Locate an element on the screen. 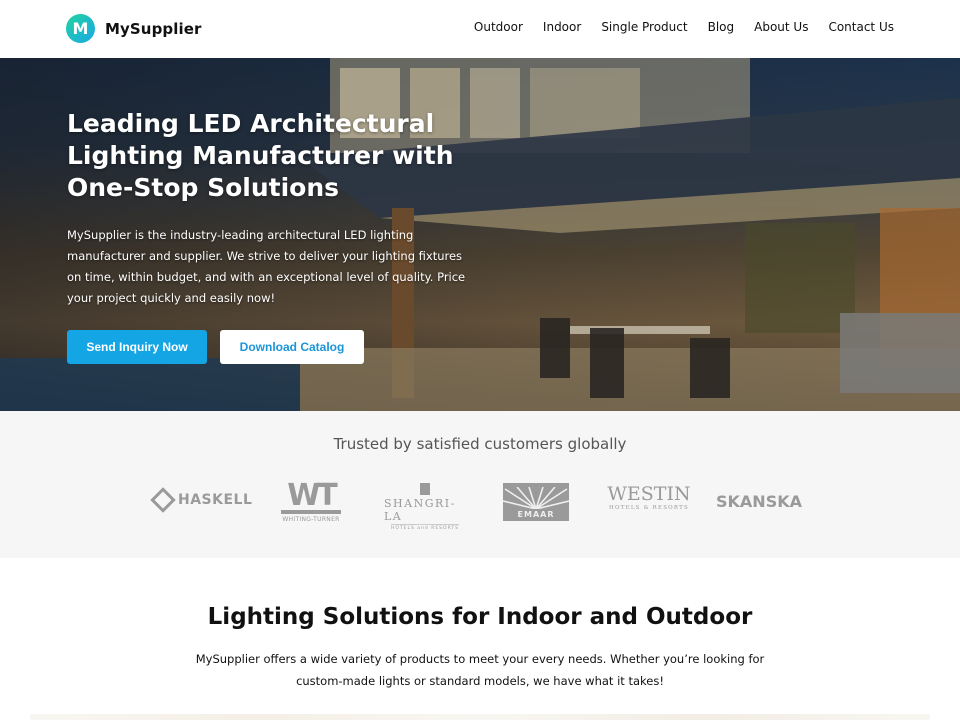 This screenshot has width=960, height=720. garden-opening is located at coordinates (800, 278).